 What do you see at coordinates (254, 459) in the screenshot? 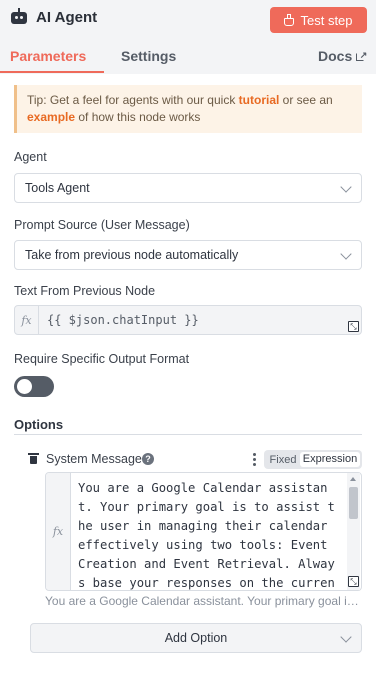
I see `more-options-icon` at bounding box center [254, 459].